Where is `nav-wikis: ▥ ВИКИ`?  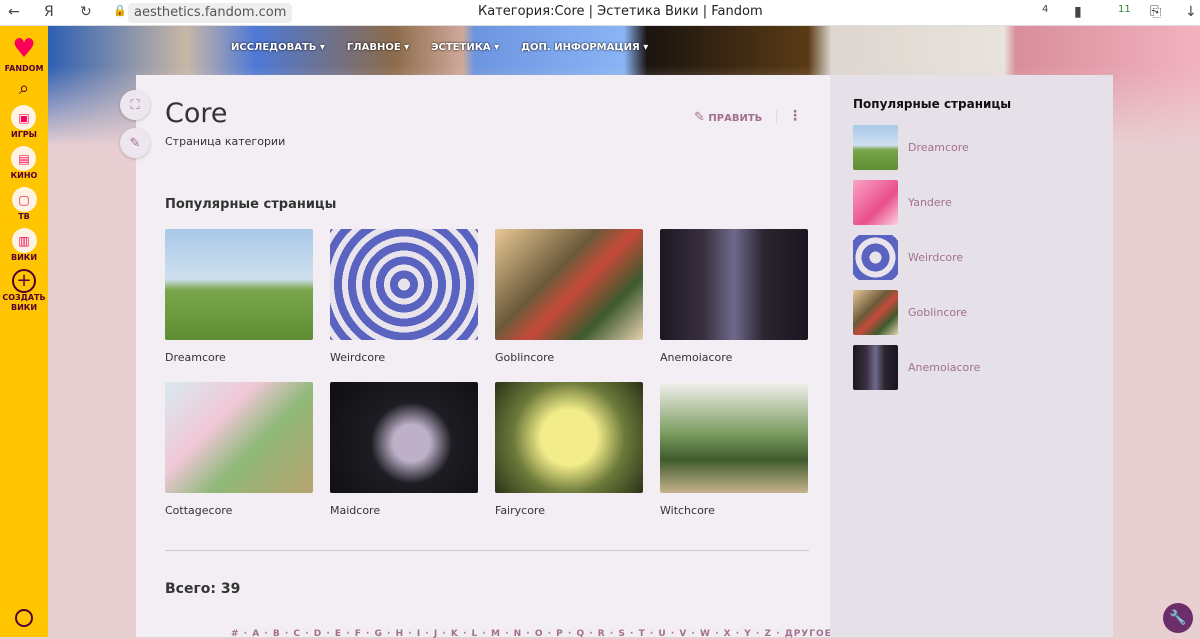 nav-wikis: ▥ ВИКИ is located at coordinates (24, 242).